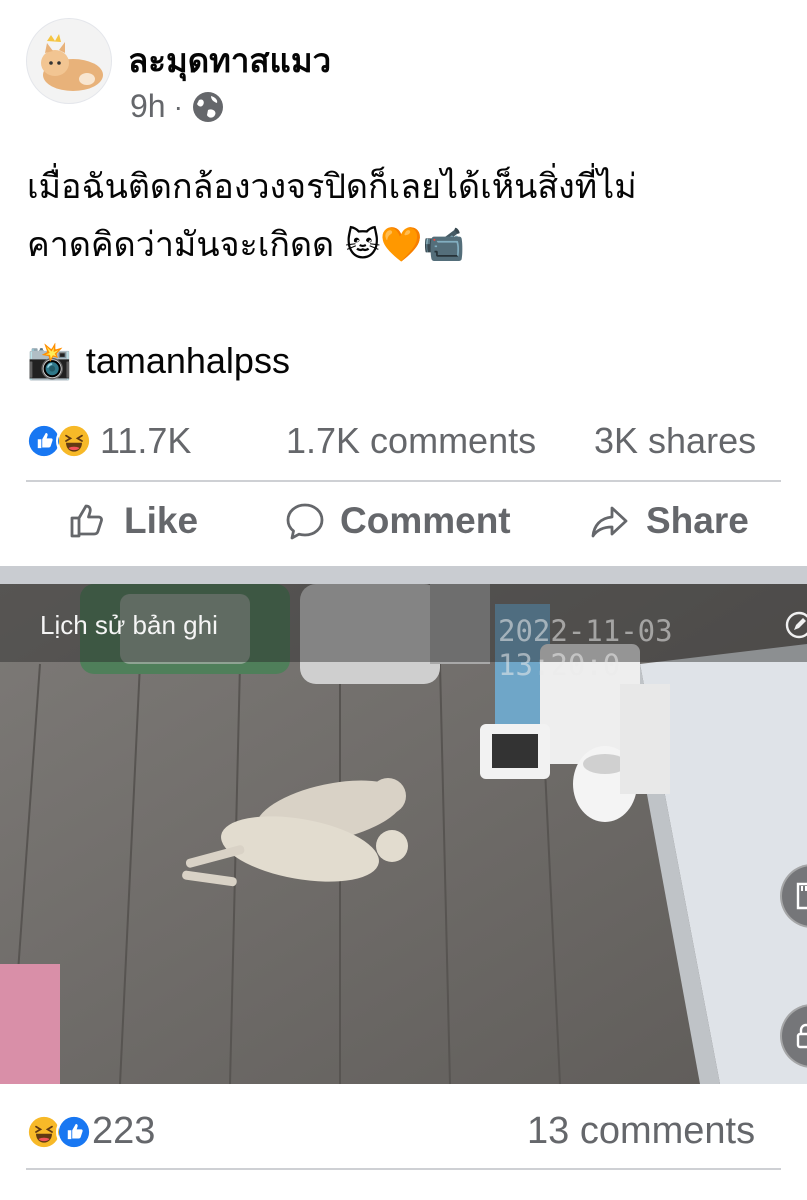 This screenshot has height=1200, width=807. What do you see at coordinates (403, 1132) in the screenshot?
I see `media-stats: 223 13 comments` at bounding box center [403, 1132].